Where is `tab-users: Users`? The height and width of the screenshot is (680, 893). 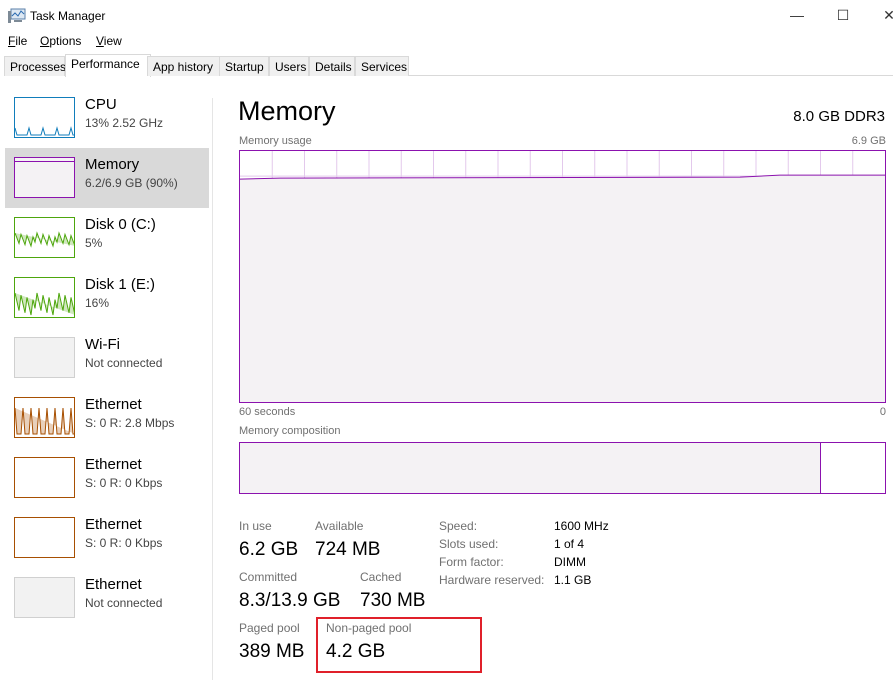 tab-users: Users is located at coordinates (289, 66).